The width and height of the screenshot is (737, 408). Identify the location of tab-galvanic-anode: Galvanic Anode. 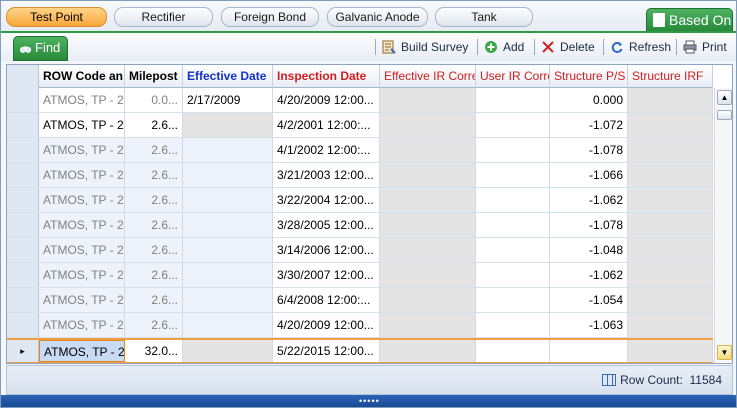
(377, 17).